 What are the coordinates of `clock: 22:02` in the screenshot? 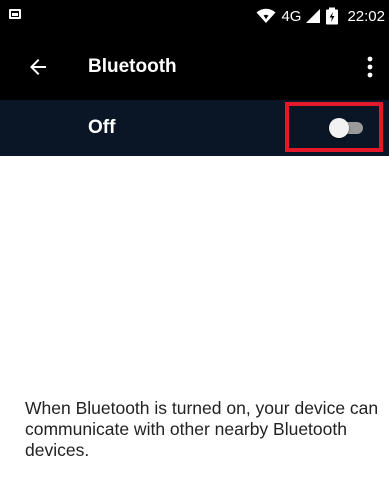 It's located at (366, 16).